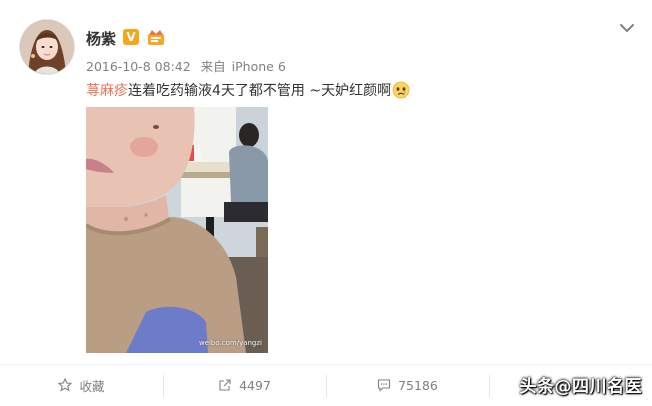  What do you see at coordinates (156, 37) in the screenshot?
I see `vip-crown-icon` at bounding box center [156, 37].